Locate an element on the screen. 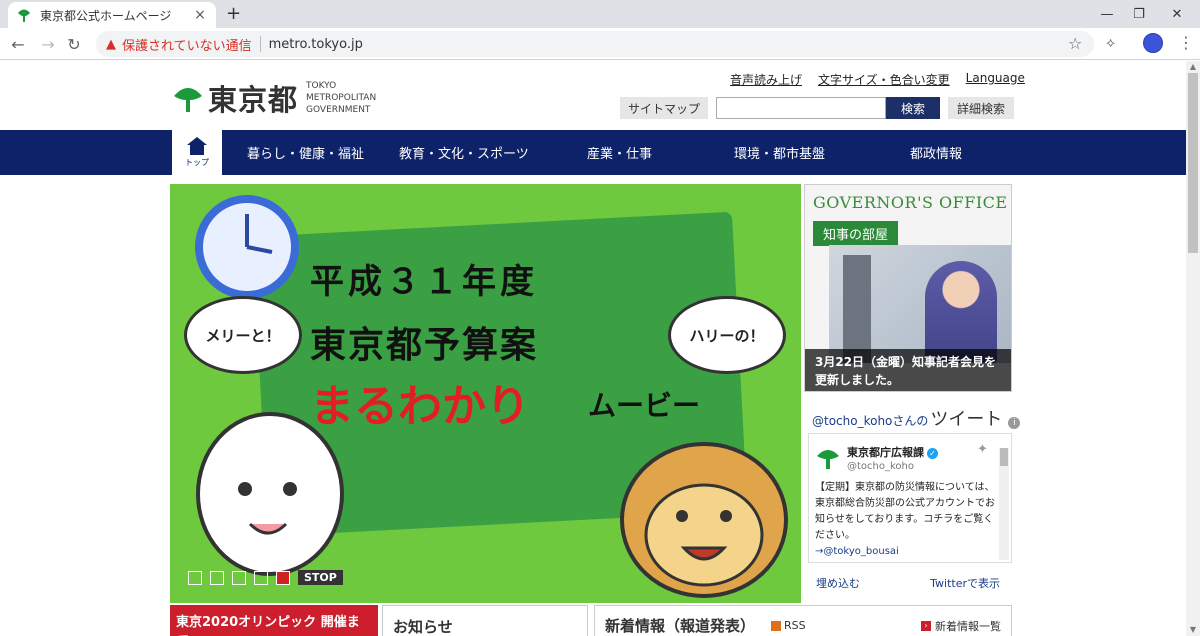  speech-bubble-right: ハリーの！ is located at coordinates (727, 335).